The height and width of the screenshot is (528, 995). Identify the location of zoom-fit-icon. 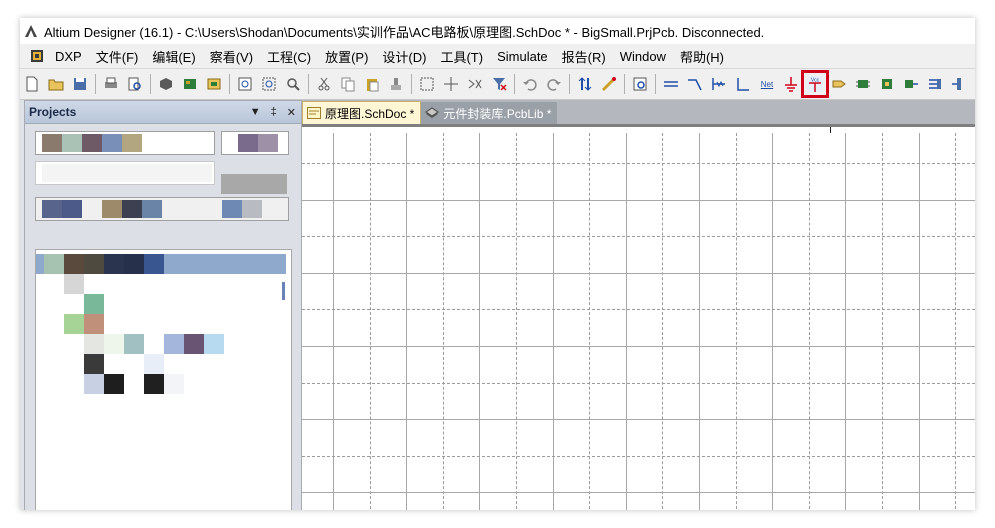
(245, 84).